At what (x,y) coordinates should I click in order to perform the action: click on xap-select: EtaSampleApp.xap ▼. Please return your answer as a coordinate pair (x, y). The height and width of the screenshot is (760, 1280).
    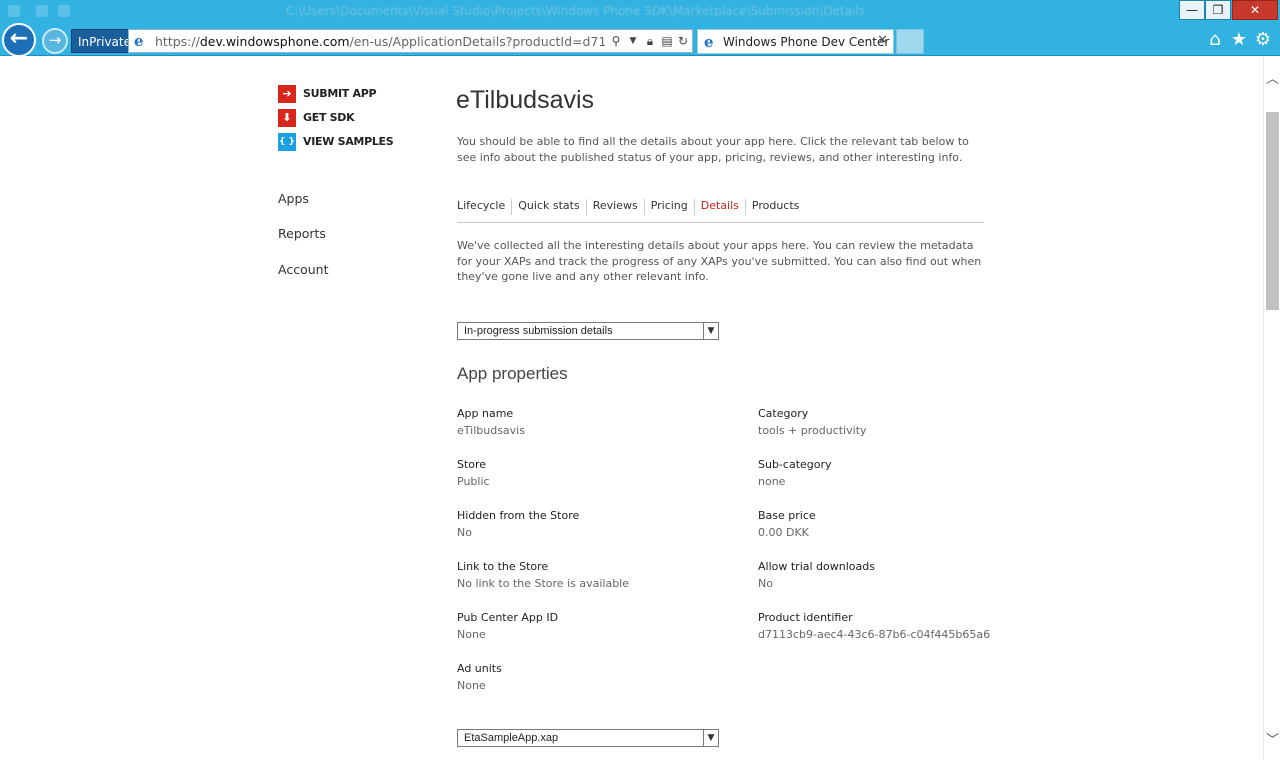
    Looking at the image, I should click on (588, 738).